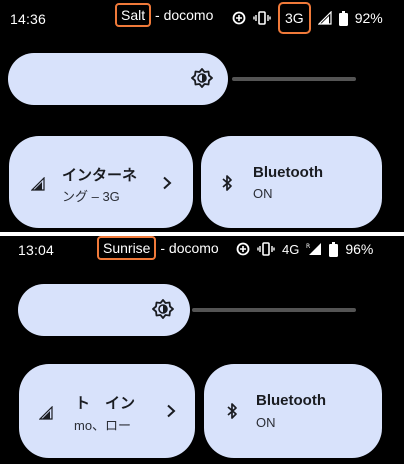  What do you see at coordinates (103, 425) in the screenshot?
I see `internet-tile-subtitle: mo、ロー` at bounding box center [103, 425].